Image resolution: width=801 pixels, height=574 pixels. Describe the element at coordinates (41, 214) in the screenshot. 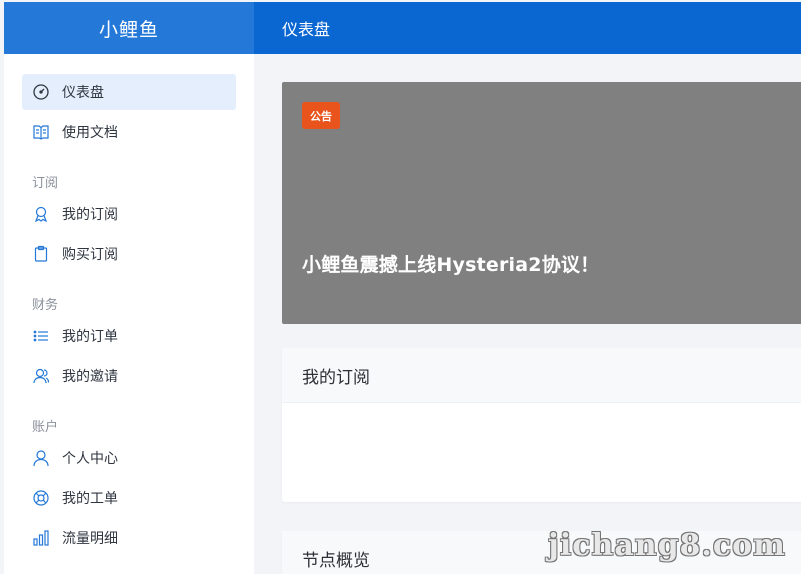

I see `award-icon` at that location.